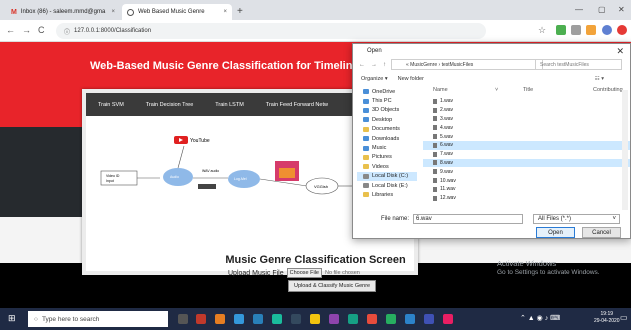 The width and height of the screenshot is (631, 330). Describe the element at coordinates (578, 64) in the screenshot. I see `dialog-search-input: Search testMusicFiles` at that location.